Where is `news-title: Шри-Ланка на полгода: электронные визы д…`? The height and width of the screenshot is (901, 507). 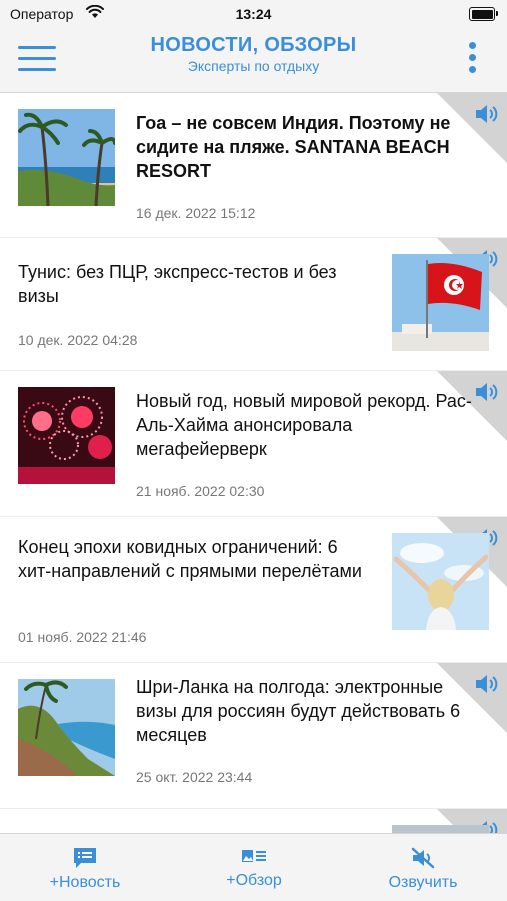 news-title: Шри-Ланка на полгода: электронные визы д… is located at coordinates (298, 711).